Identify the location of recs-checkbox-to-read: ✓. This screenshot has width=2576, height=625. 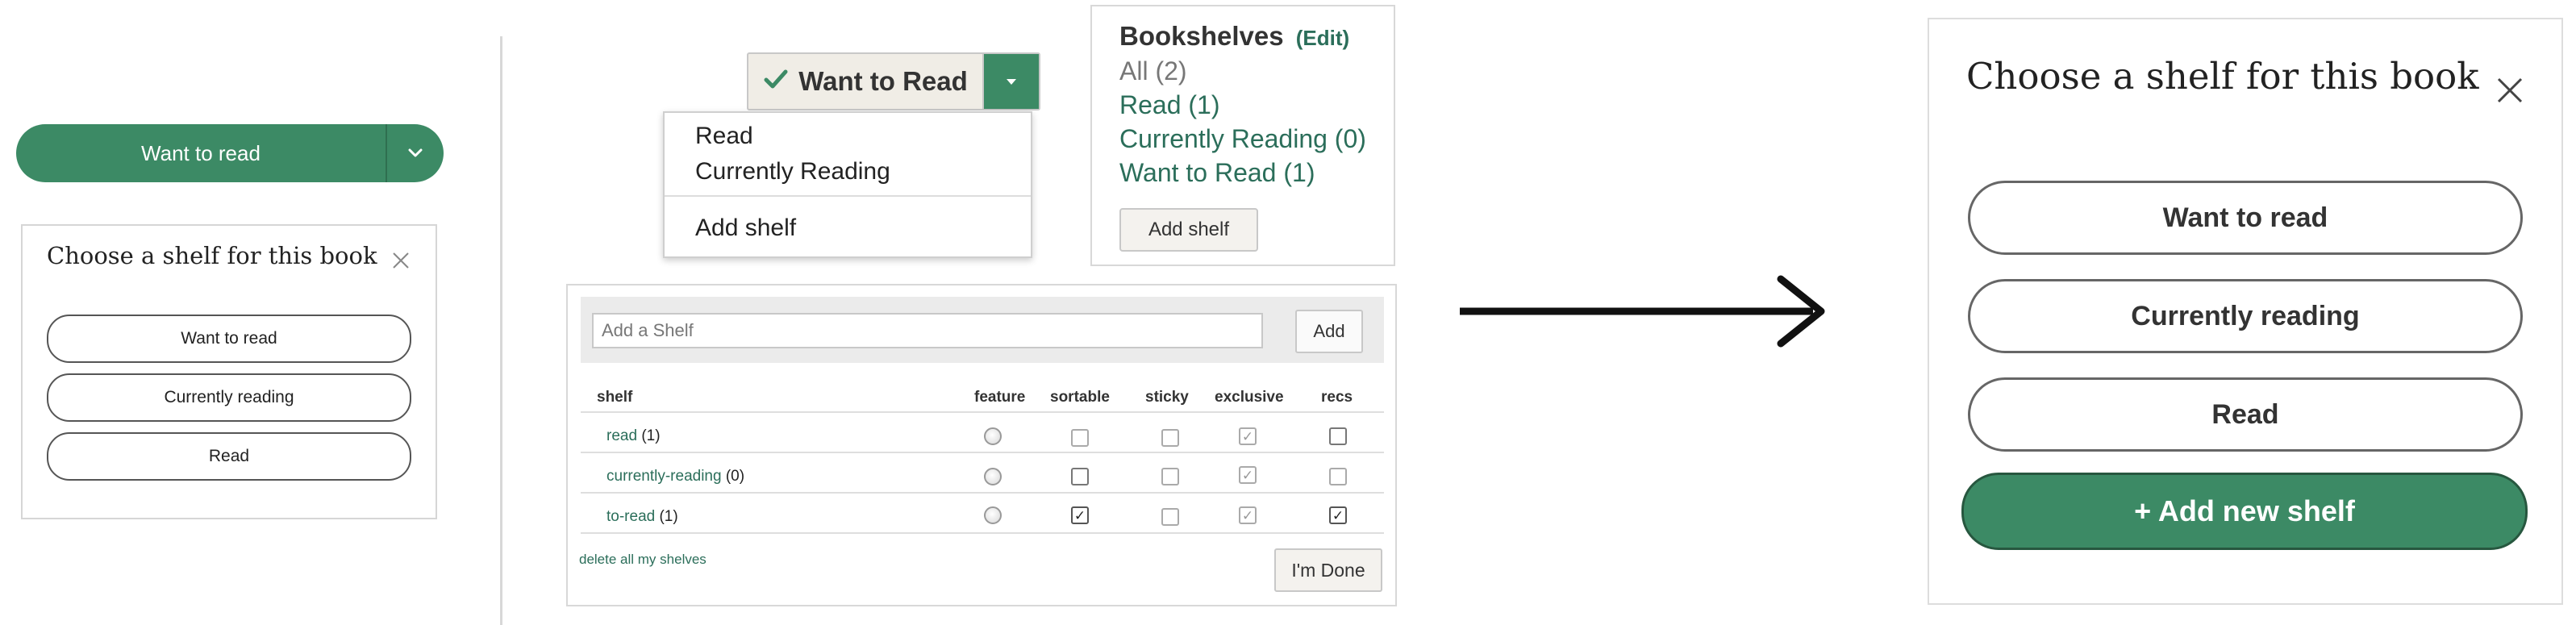
(1338, 515).